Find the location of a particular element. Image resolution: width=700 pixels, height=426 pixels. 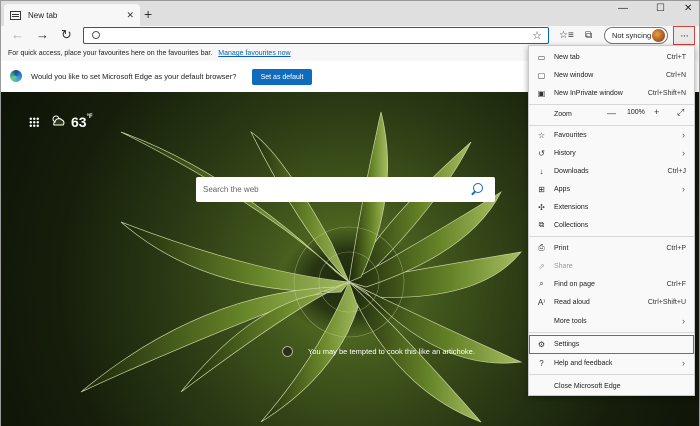

refresh-button: ↻ is located at coordinates (66, 35).